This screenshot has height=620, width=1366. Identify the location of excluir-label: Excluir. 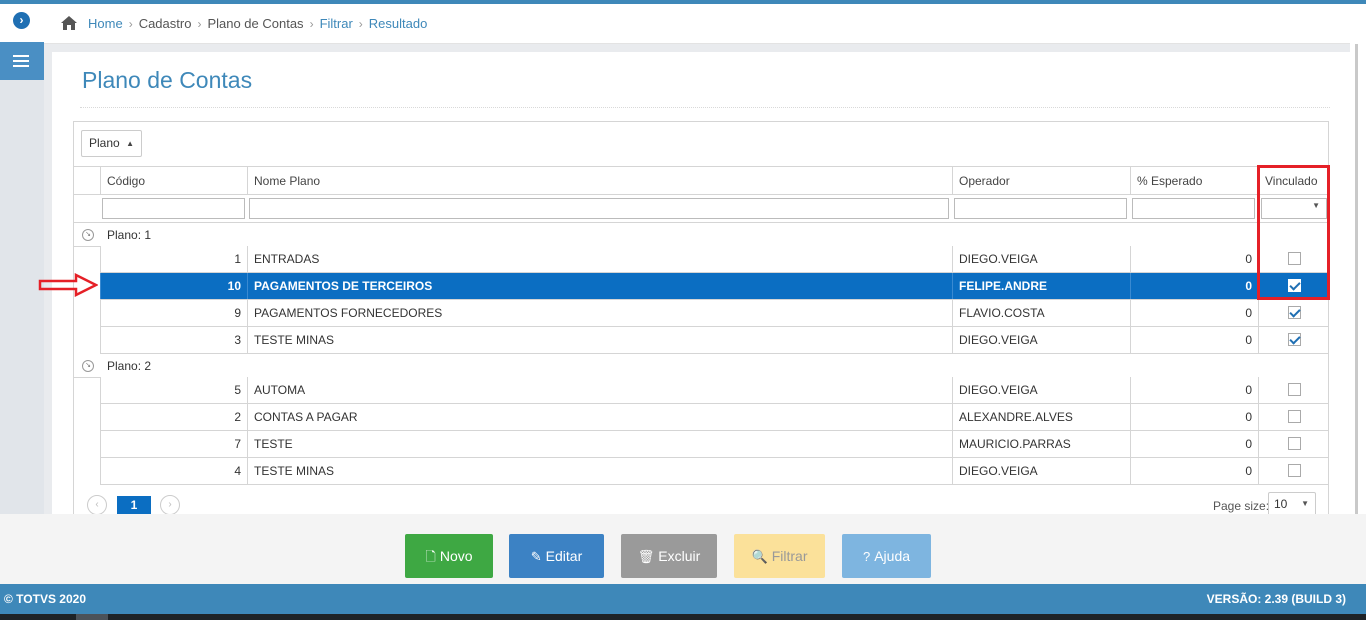
(679, 556).